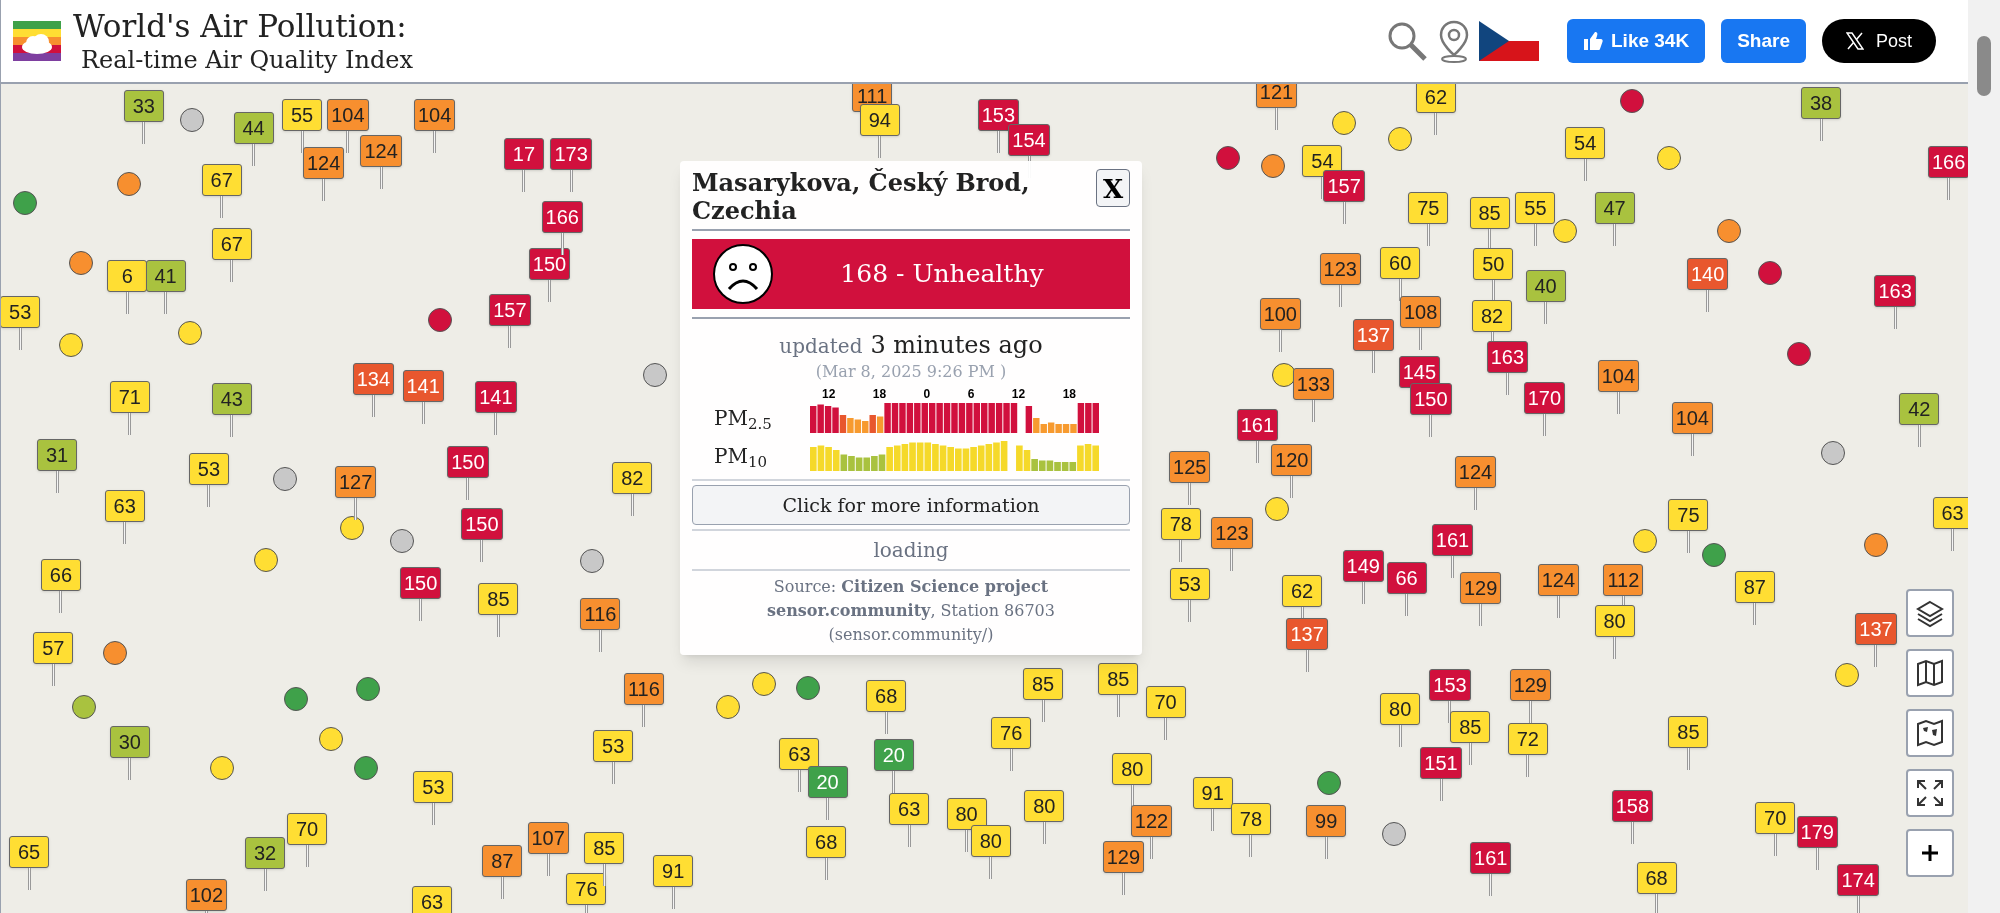 This screenshot has height=913, width=2000. Describe the element at coordinates (143, 105) in the screenshot. I see `aqi-marker: 33` at that location.